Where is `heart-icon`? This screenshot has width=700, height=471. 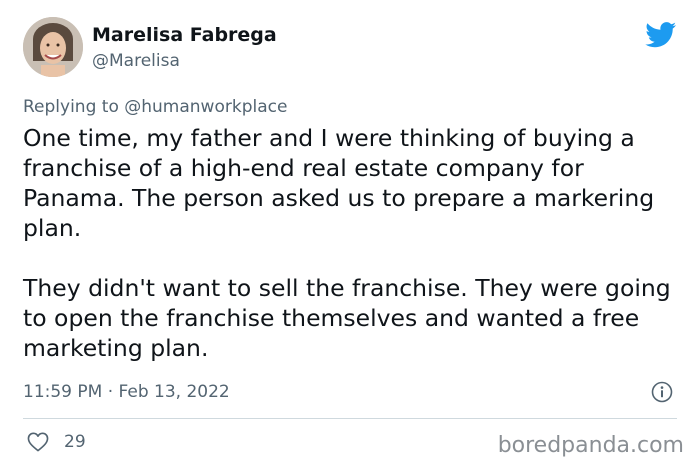 heart-icon is located at coordinates (38, 442).